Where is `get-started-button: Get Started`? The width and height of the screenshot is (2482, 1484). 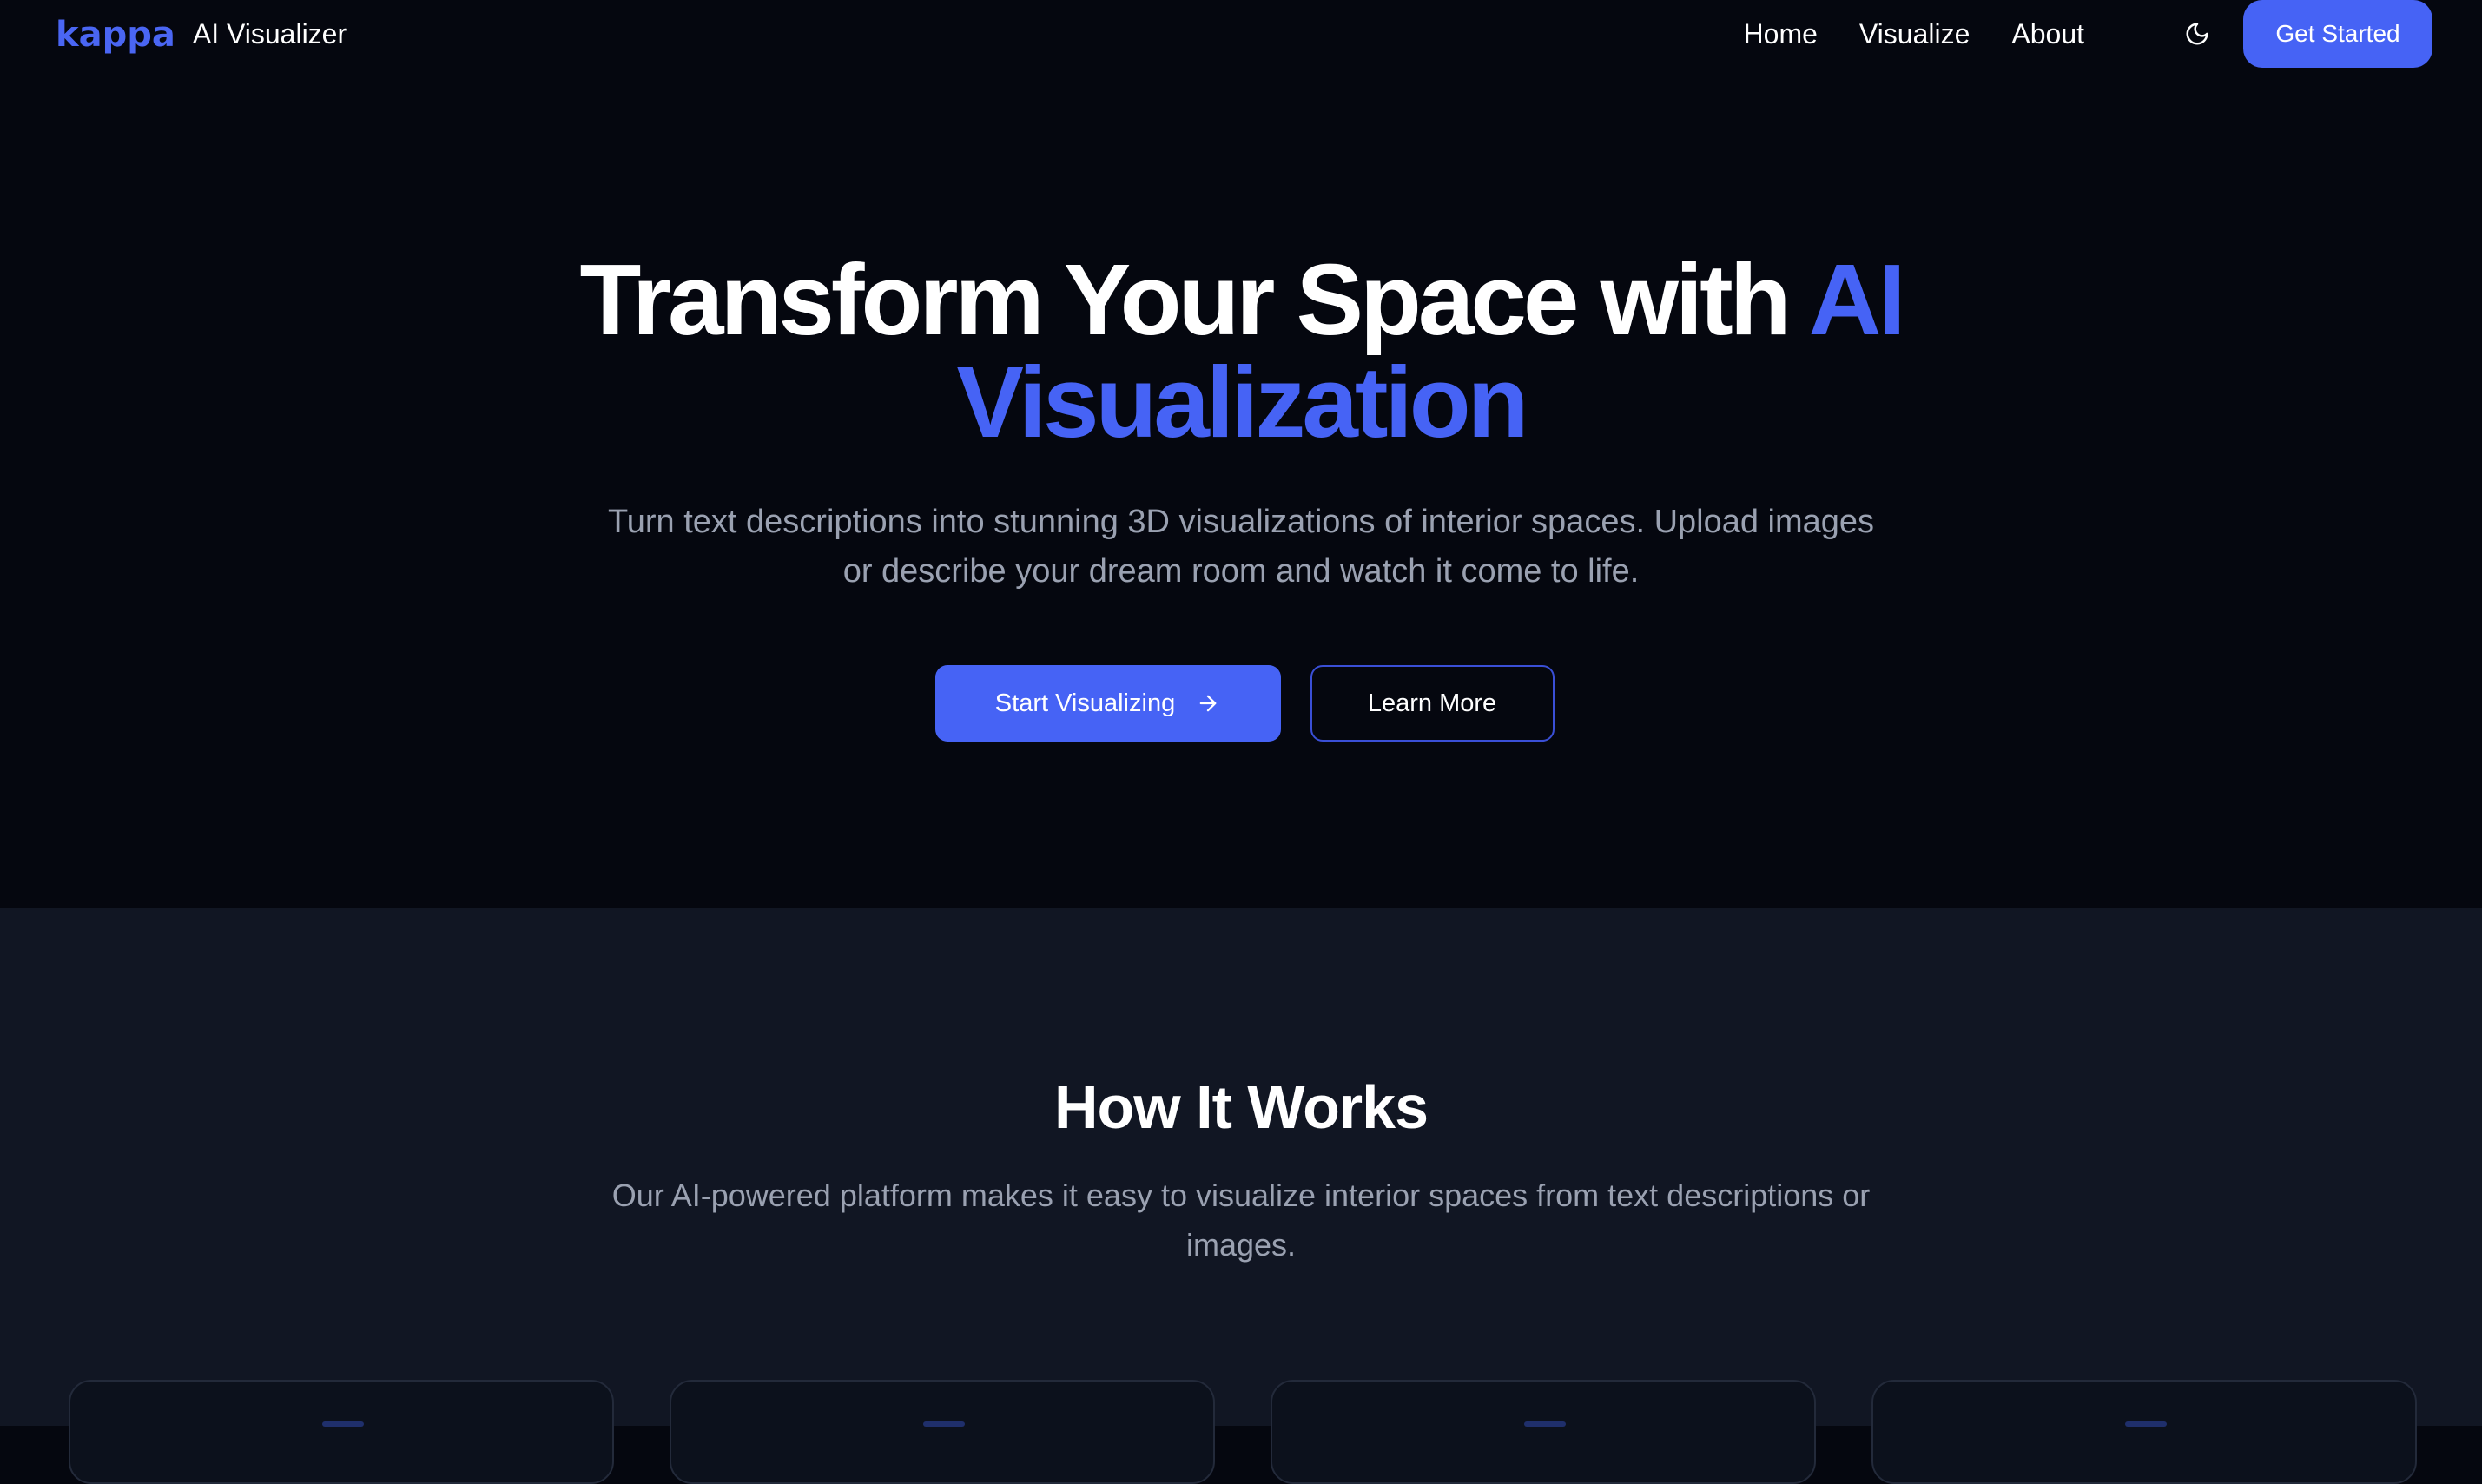 get-started-button: Get Started is located at coordinates (2337, 34).